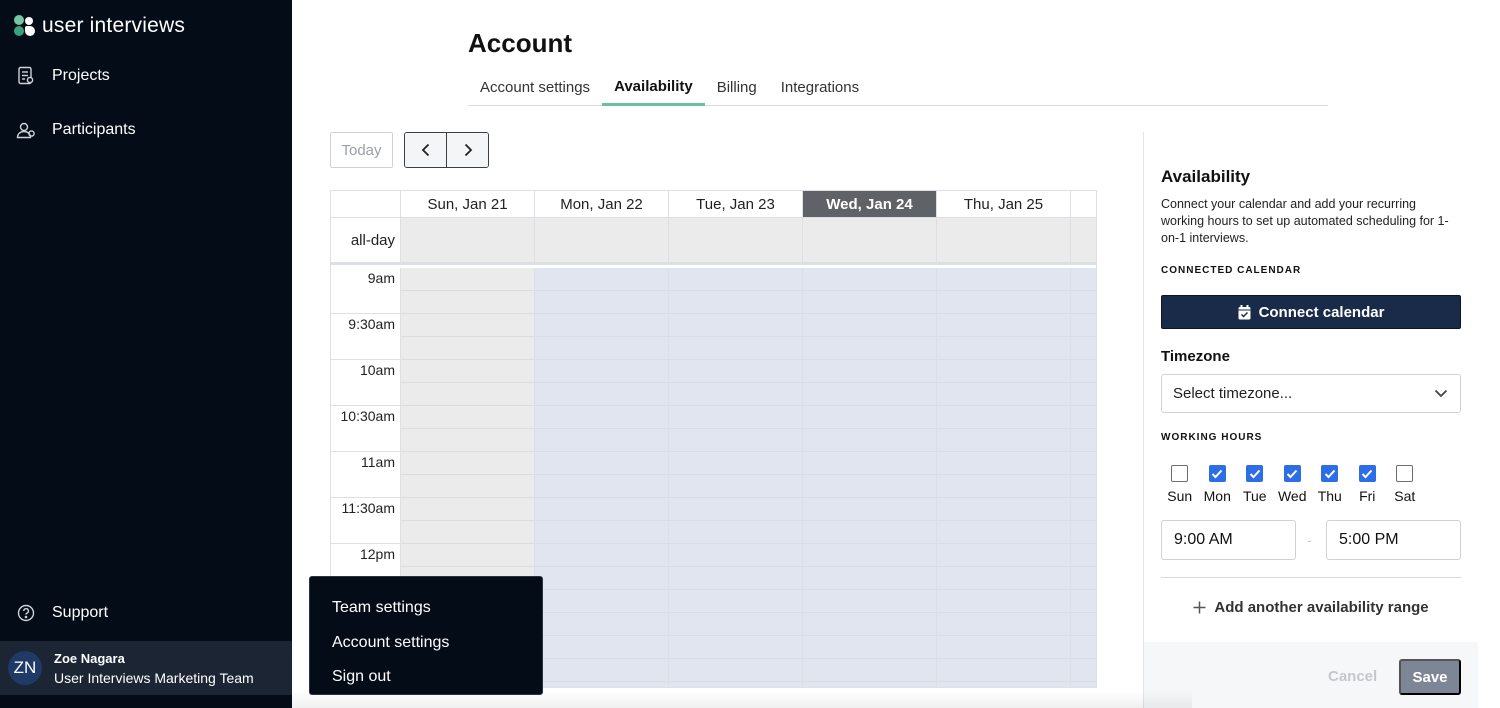 This screenshot has height=708, width=1500. What do you see at coordinates (870, 204) in the screenshot?
I see `day-header-today: Wed, Jan 24` at bounding box center [870, 204].